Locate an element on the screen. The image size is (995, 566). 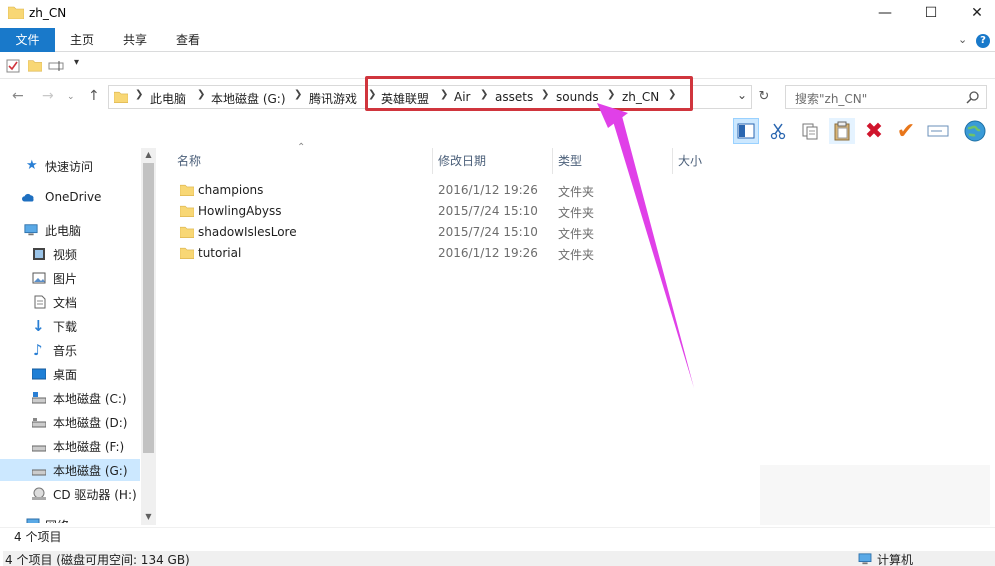
sidebar-item-label: 本地磁盘 (D:) is located at coordinates (90, 423).